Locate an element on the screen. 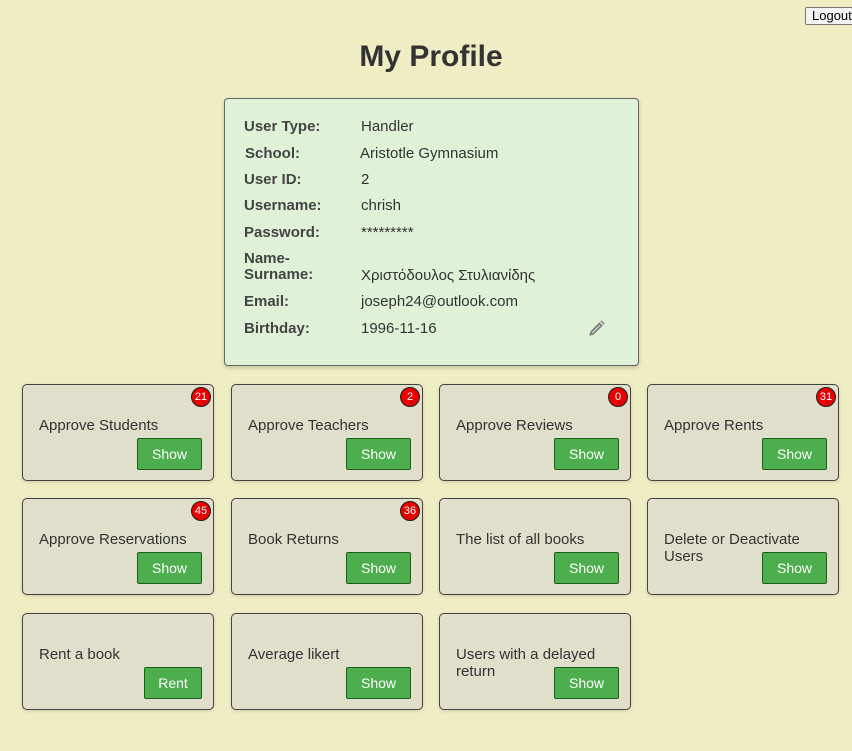 This screenshot has height=751, width=852. tile-list-all-books: The list of all books Show is located at coordinates (535, 546).